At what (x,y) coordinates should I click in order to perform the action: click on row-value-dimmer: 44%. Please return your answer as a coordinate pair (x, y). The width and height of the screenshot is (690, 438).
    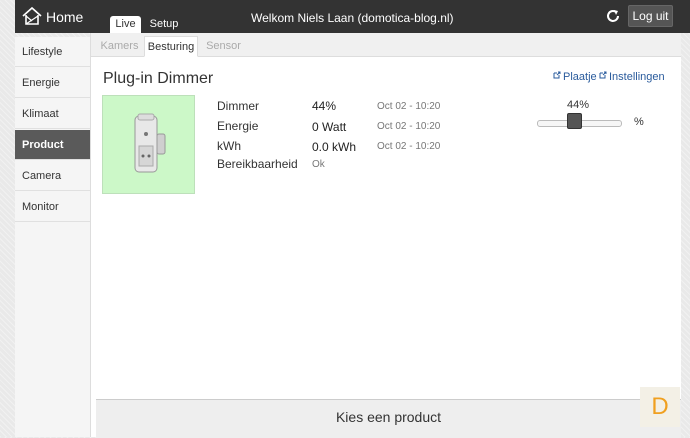
    Looking at the image, I should click on (324, 106).